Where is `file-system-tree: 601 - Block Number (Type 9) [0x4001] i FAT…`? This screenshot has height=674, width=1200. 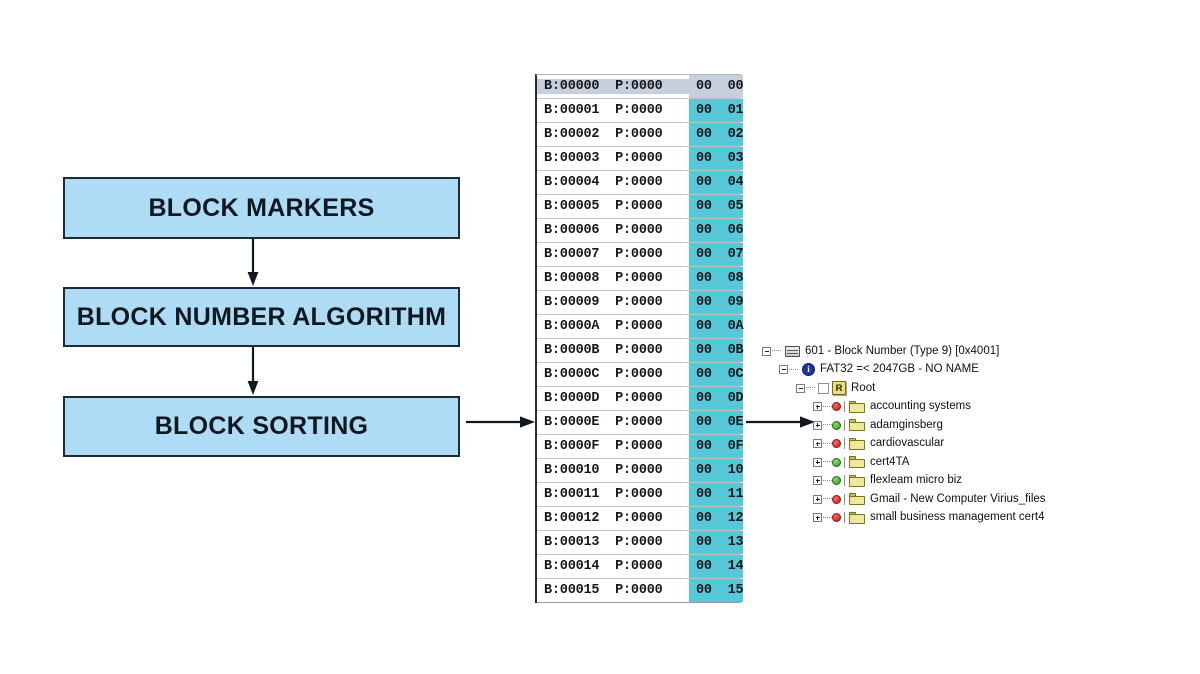
file-system-tree: 601 - Block Number (Type 9) [0x4001] i FAT… is located at coordinates (977, 434).